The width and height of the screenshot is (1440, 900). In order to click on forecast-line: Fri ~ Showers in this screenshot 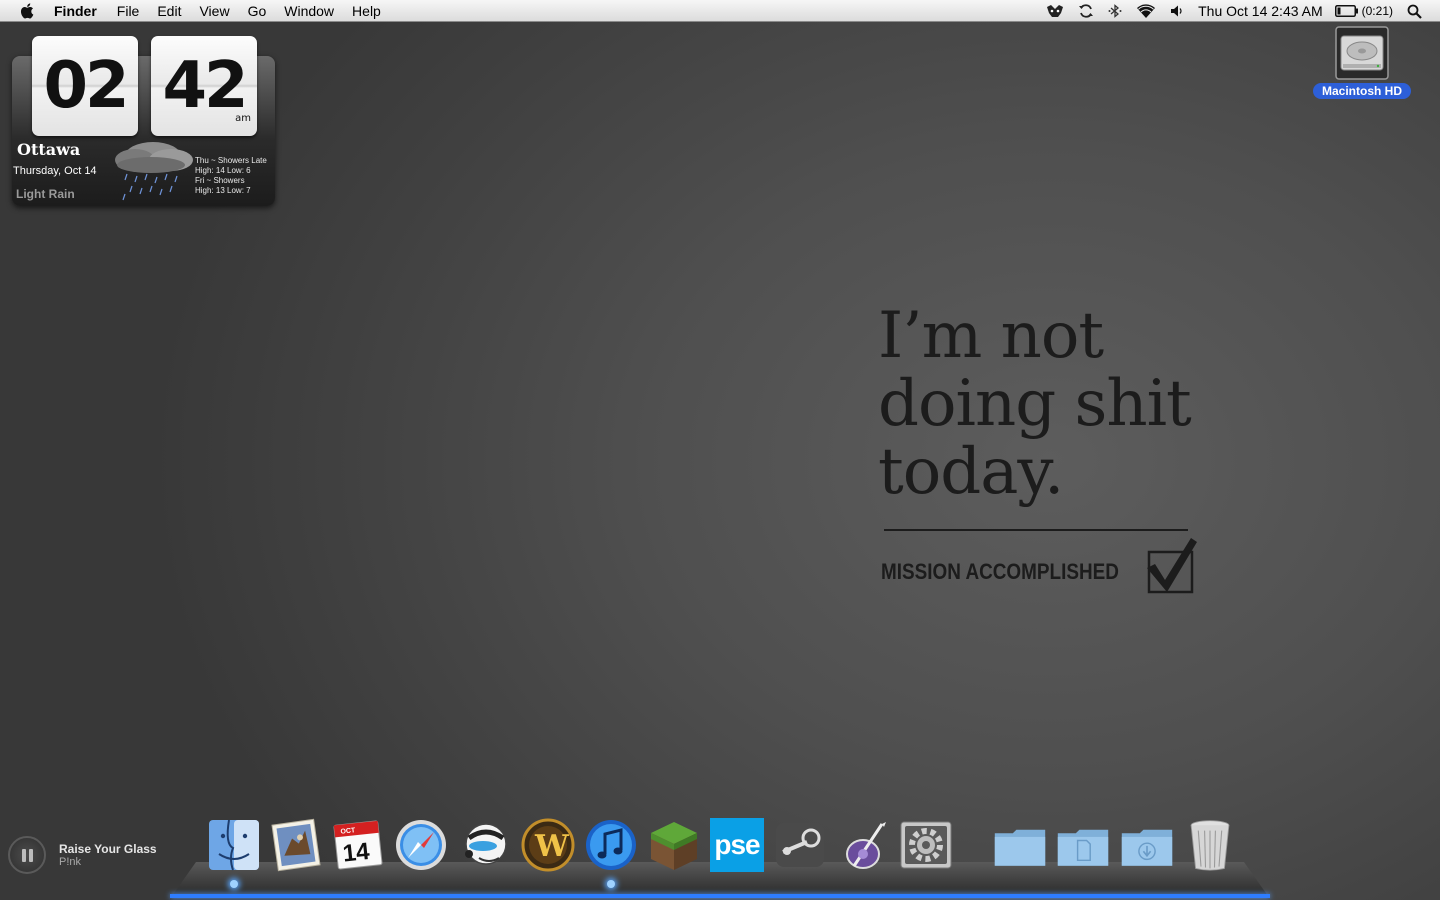, I will do `click(220, 180)`.